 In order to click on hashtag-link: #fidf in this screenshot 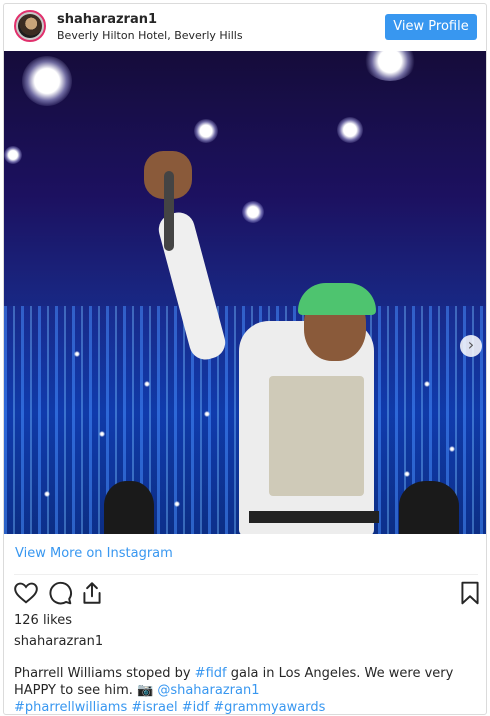, I will do `click(211, 673)`.